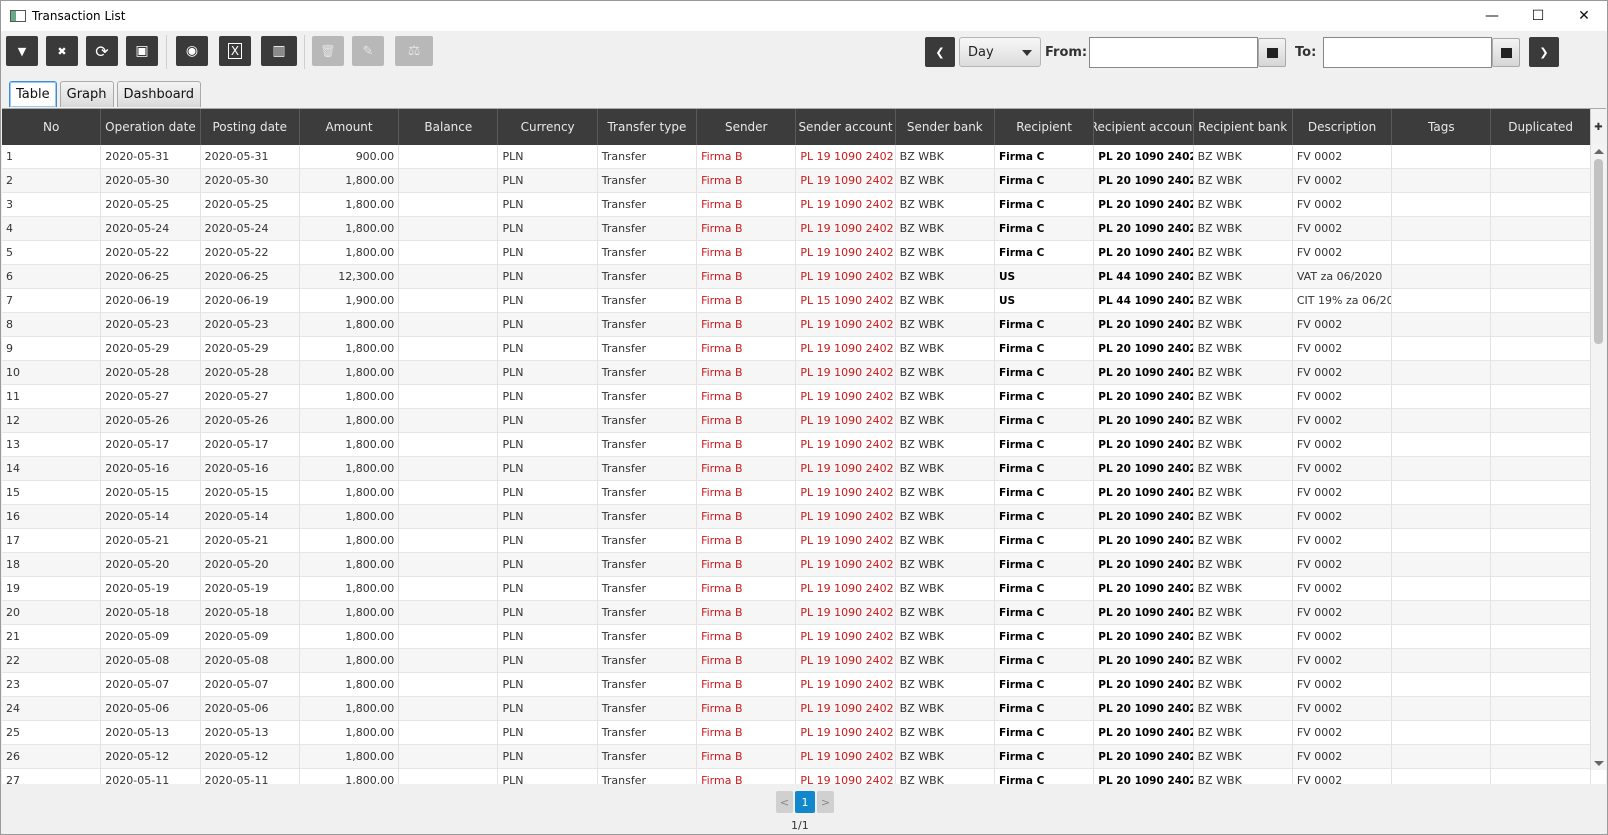 The height and width of the screenshot is (835, 1608). What do you see at coordinates (1541, 253) in the screenshot?
I see `table-cell` at bounding box center [1541, 253].